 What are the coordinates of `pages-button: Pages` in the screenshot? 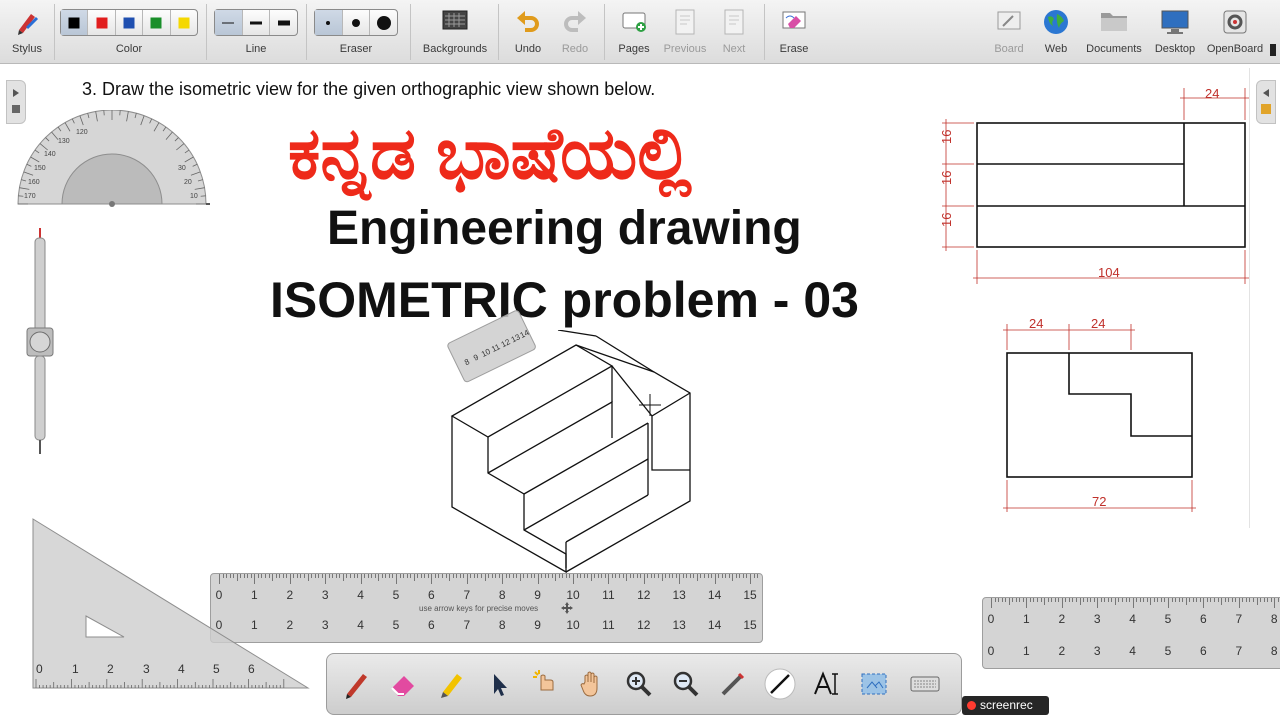 It's located at (634, 32).